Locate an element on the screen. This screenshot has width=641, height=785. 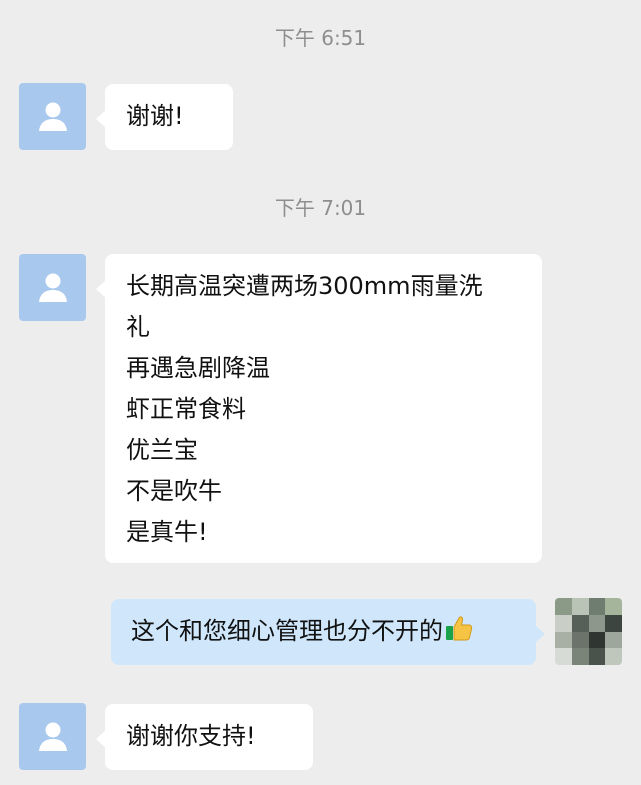
message-text: 虾正常食料 is located at coordinates (186, 409).